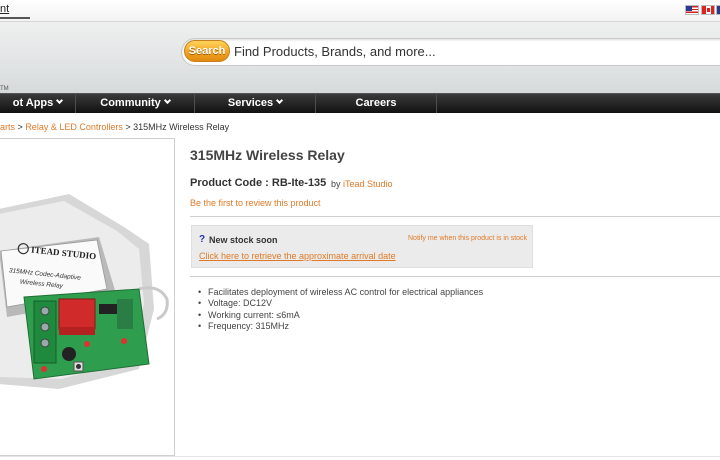 This screenshot has height=460, width=720. Describe the element at coordinates (250, 103) in the screenshot. I see `nav-item-label: Services` at that location.